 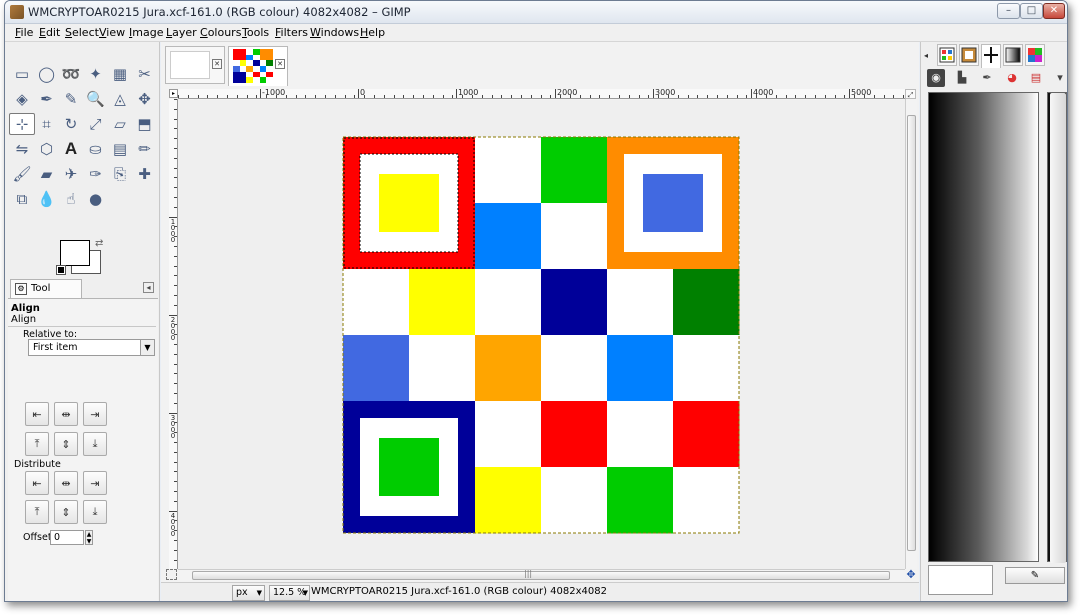 I want to click on maximize-button: □, so click(x=1031, y=11).